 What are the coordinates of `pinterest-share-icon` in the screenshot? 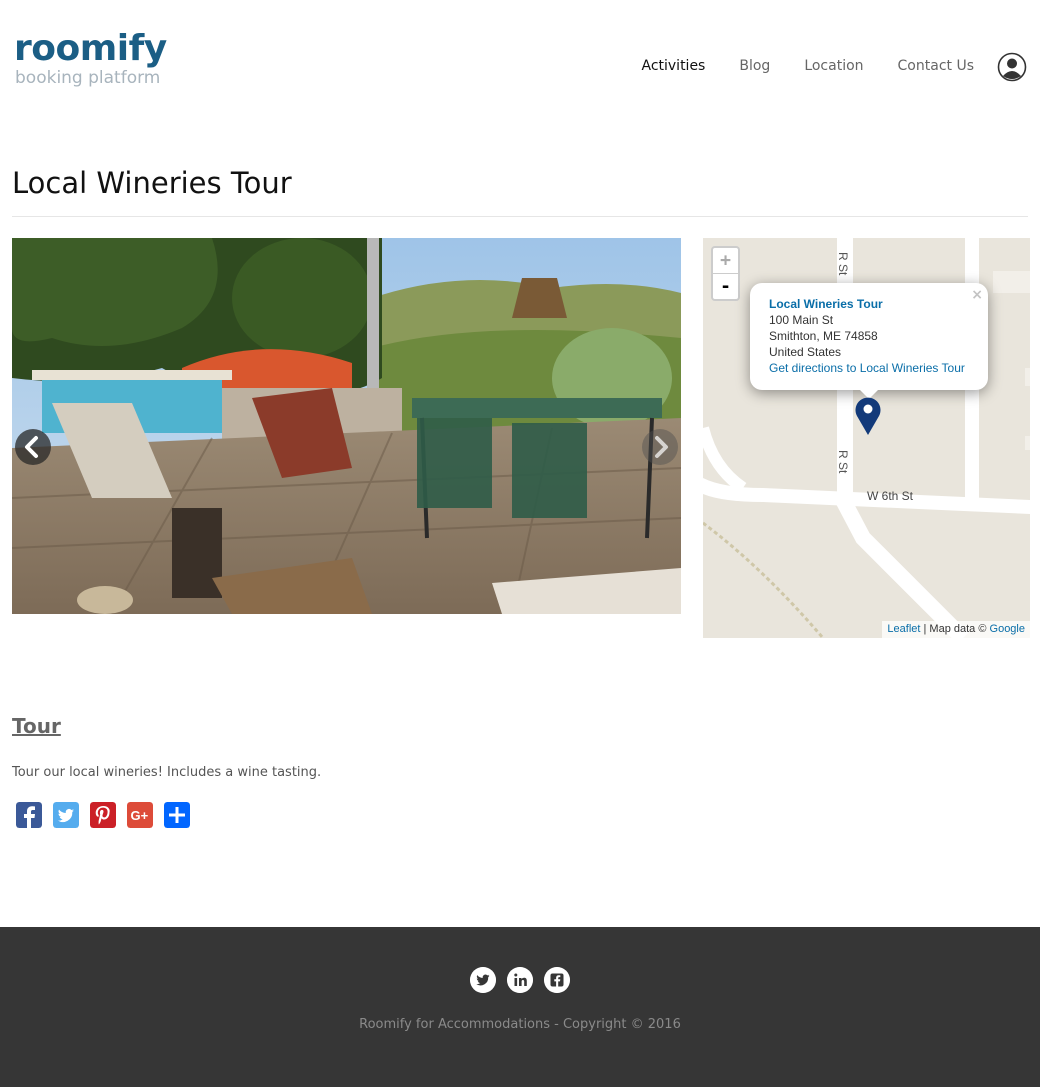 It's located at (103, 815).